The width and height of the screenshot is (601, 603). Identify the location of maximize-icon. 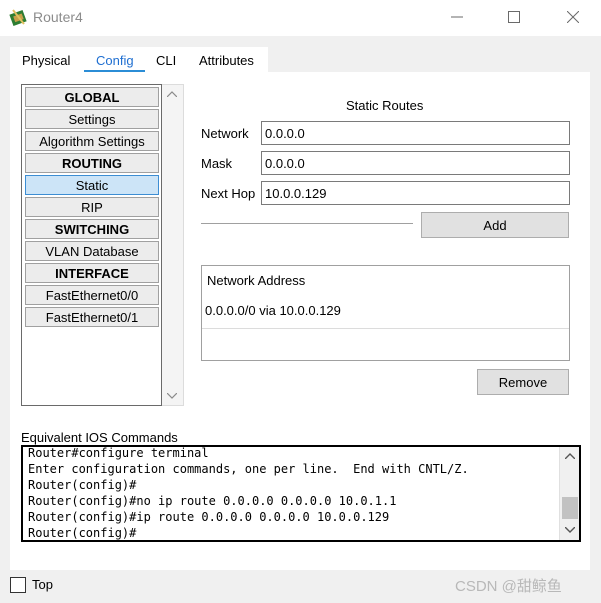
(514, 17).